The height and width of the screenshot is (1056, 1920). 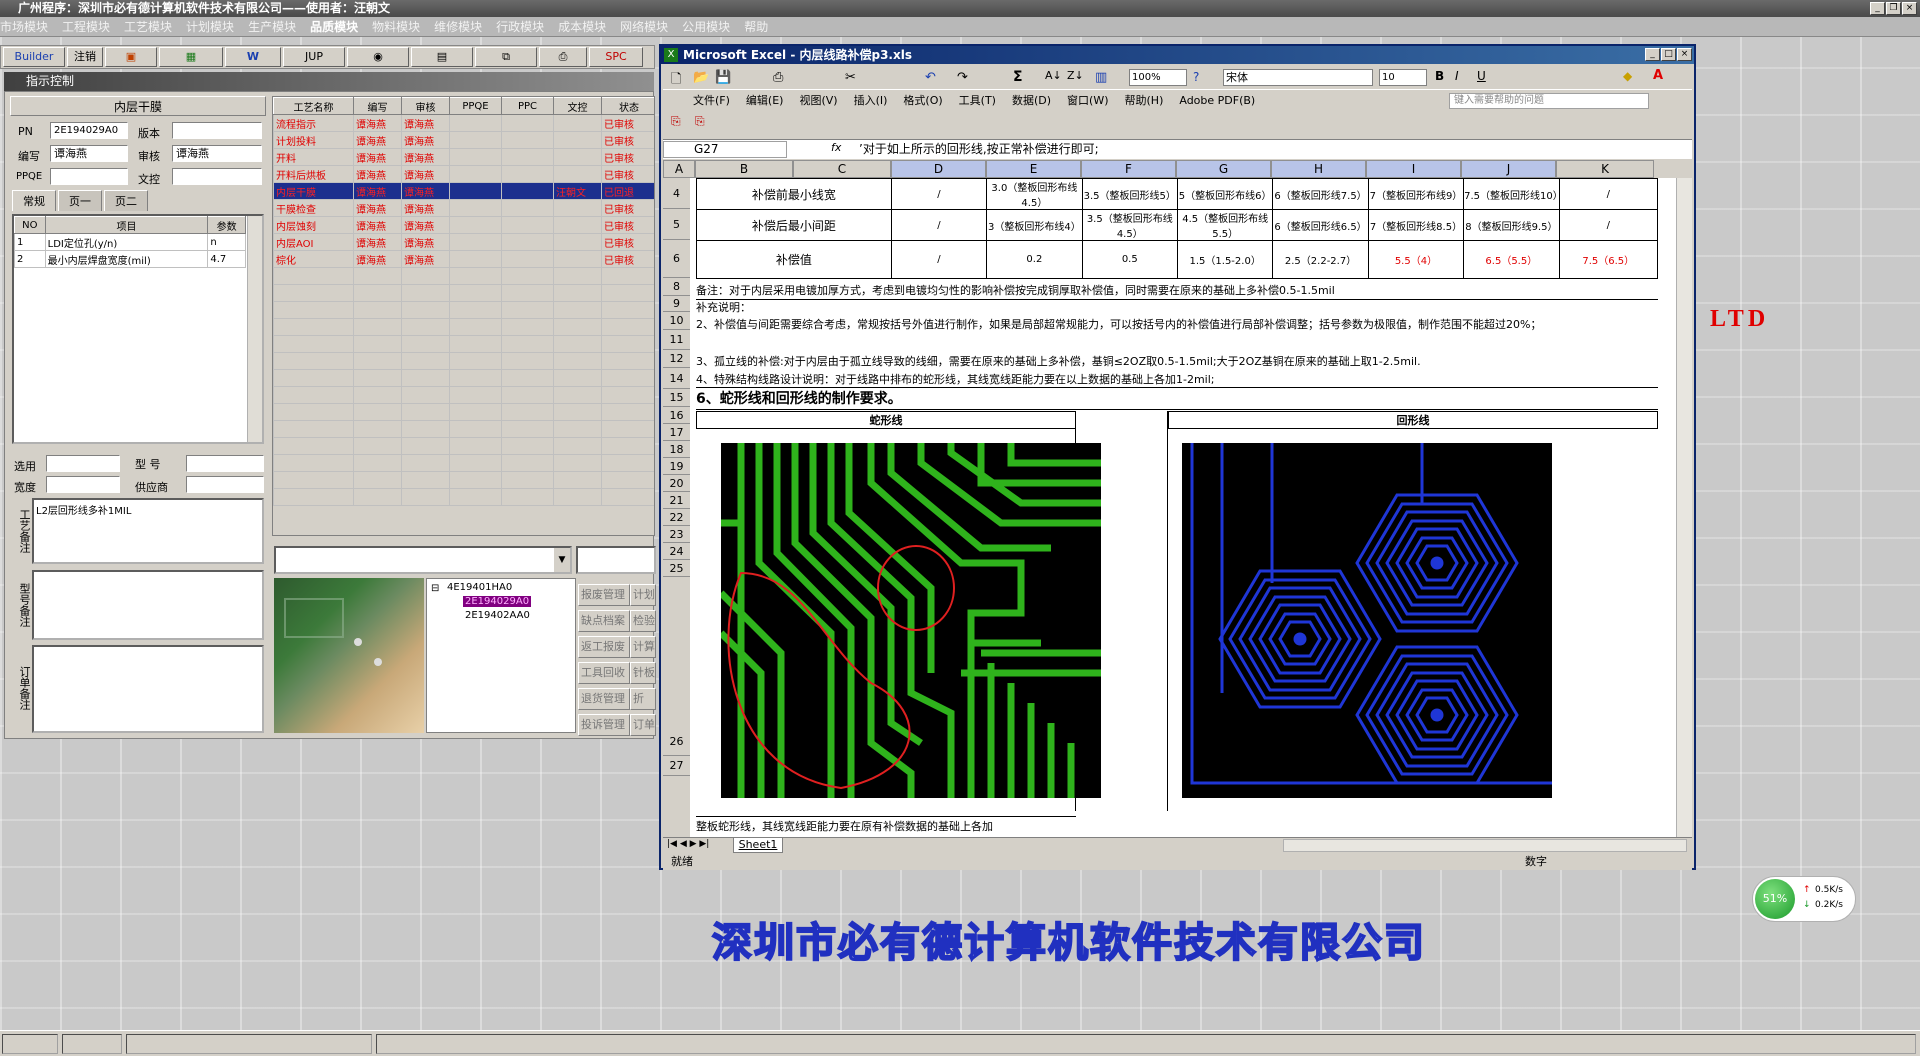 What do you see at coordinates (30, 225) in the screenshot?
I see `param-header: NO` at bounding box center [30, 225].